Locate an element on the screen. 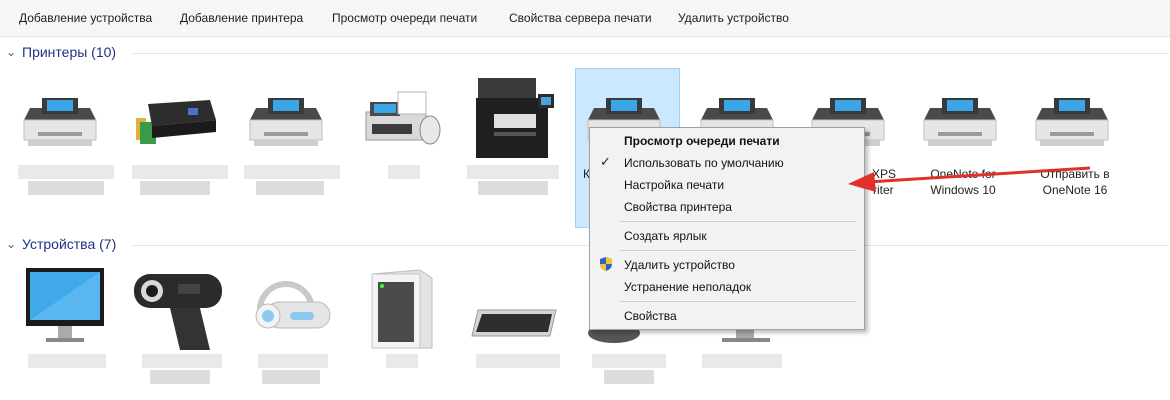  group-divider is located at coordinates (650, 53).